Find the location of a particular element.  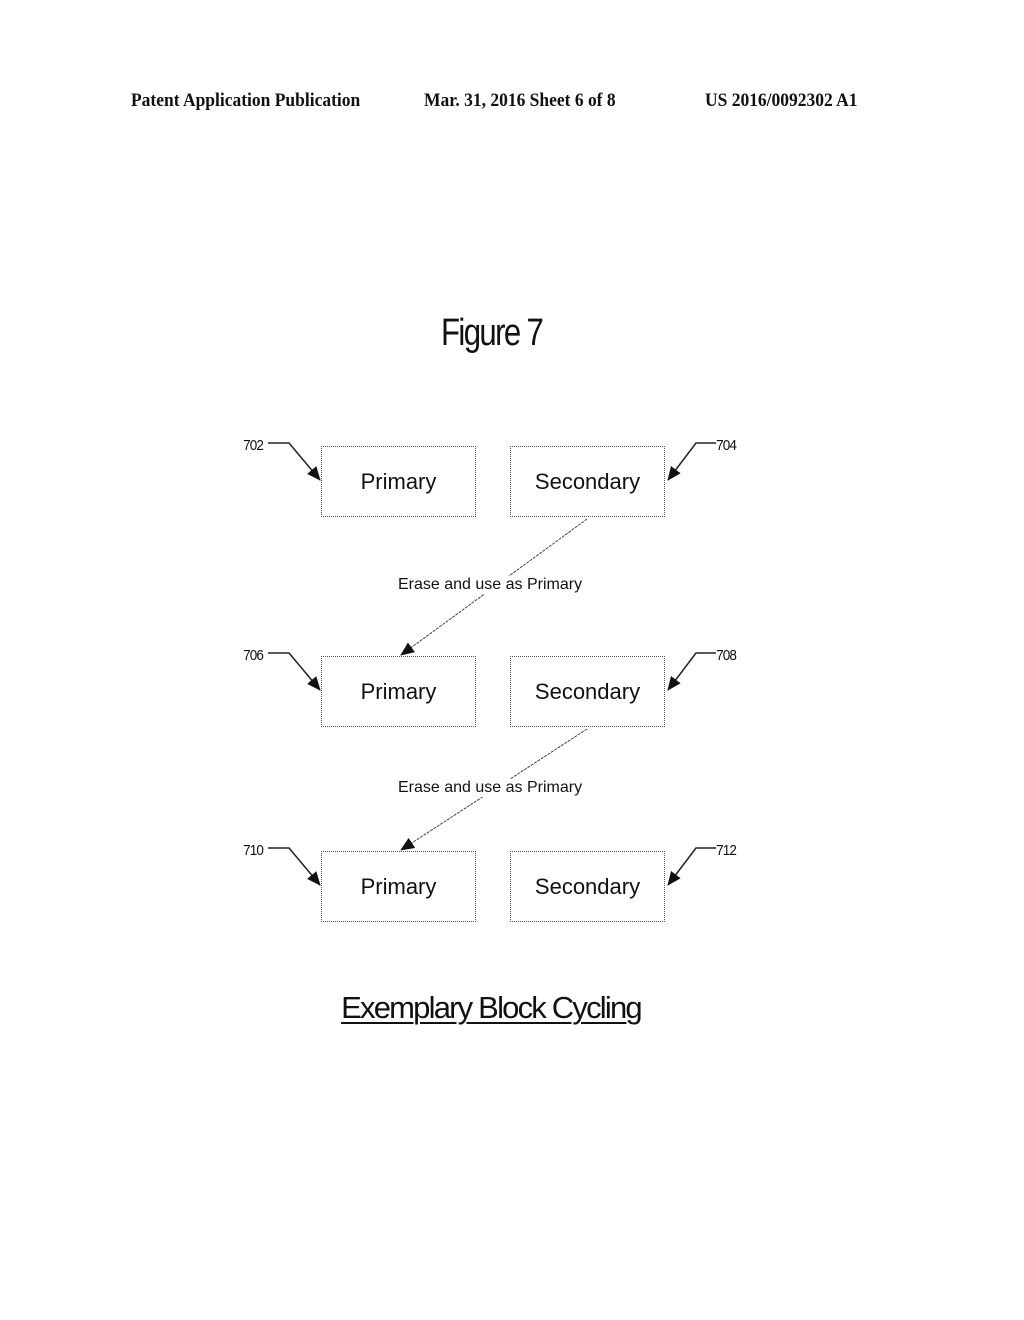

figure-caption: Exemplary Block Cycling is located at coordinates (492, 1007).